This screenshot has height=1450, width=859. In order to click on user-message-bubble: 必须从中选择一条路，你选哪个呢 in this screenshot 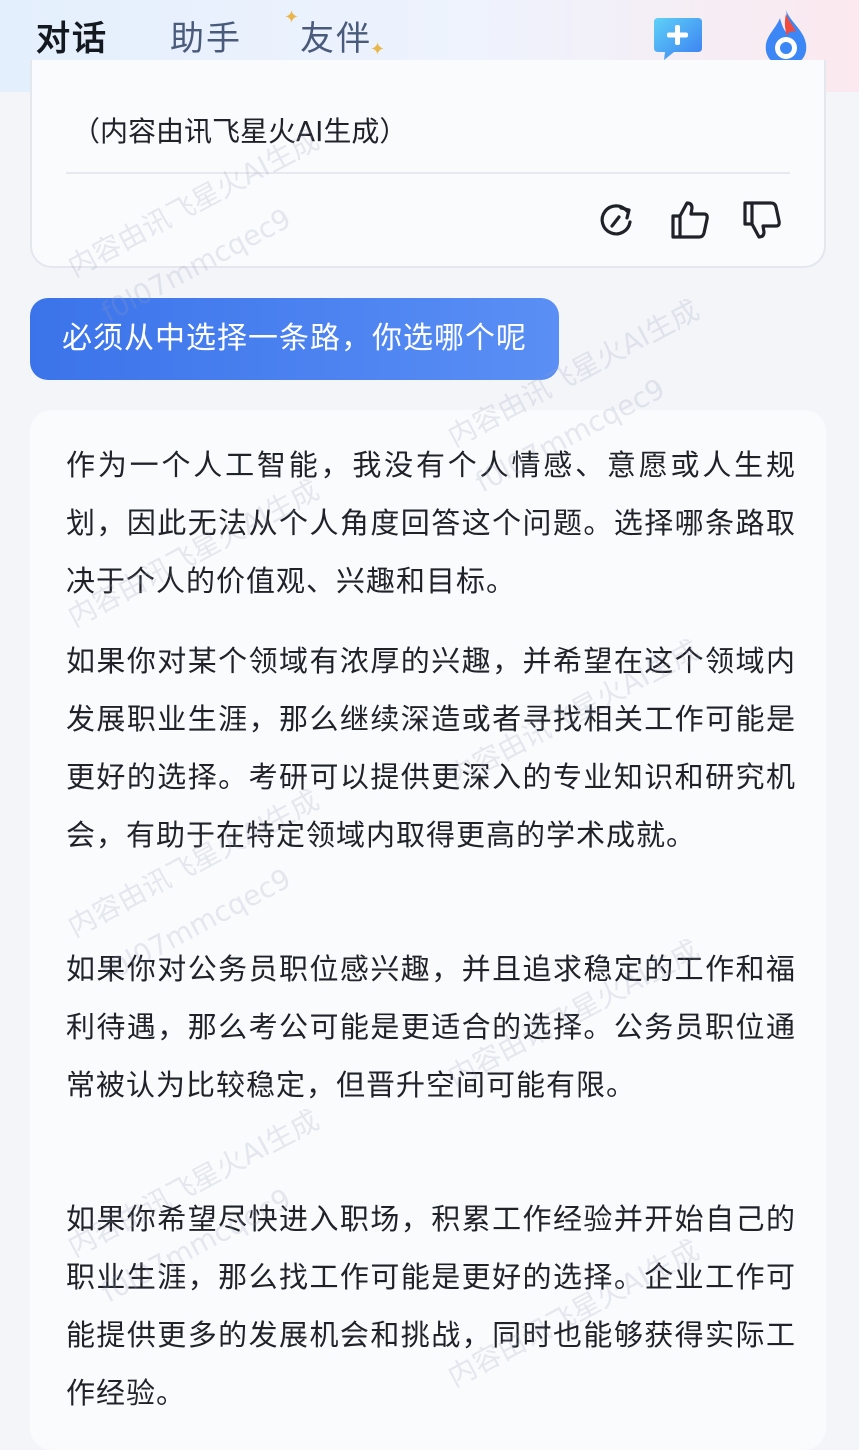, I will do `click(294, 339)`.